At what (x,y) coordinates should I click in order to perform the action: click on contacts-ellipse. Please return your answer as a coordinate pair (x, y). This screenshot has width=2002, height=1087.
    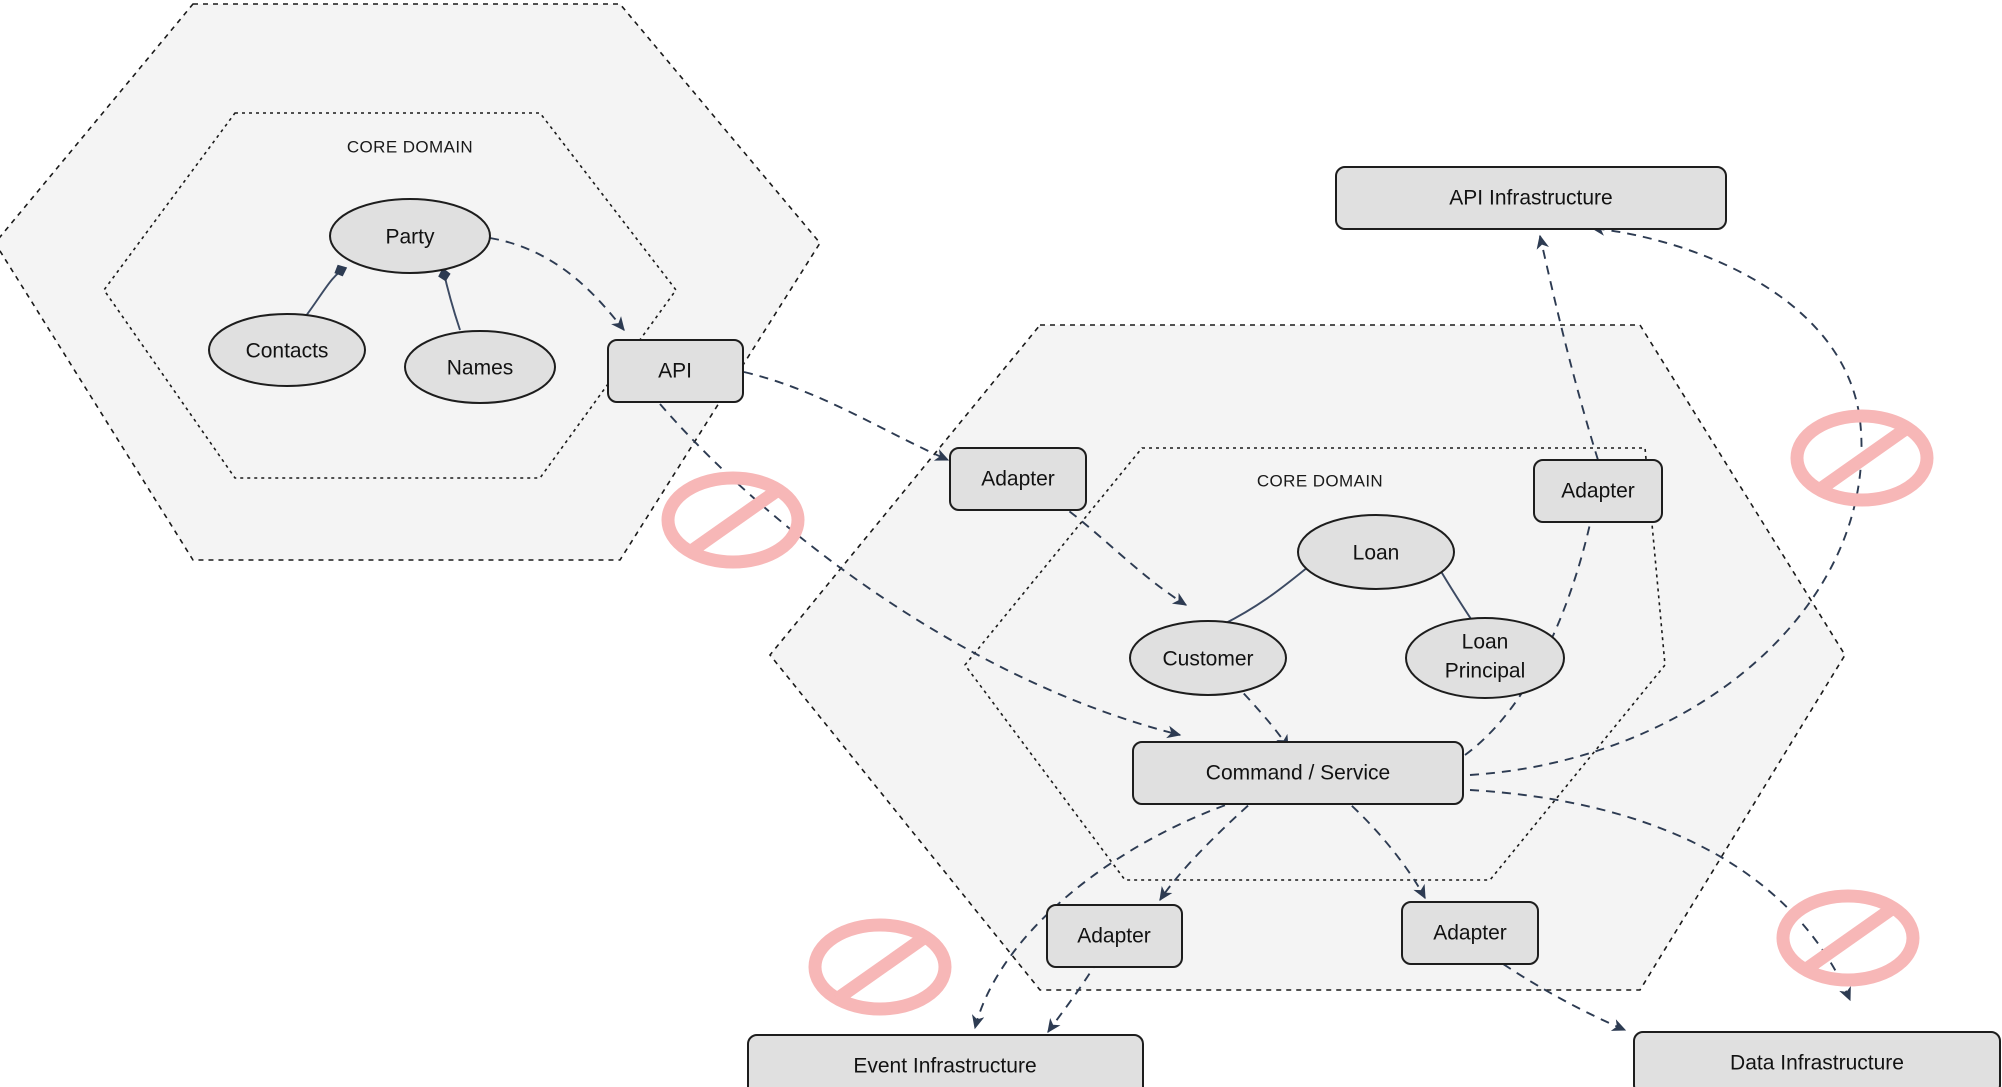
    Looking at the image, I should click on (287, 350).